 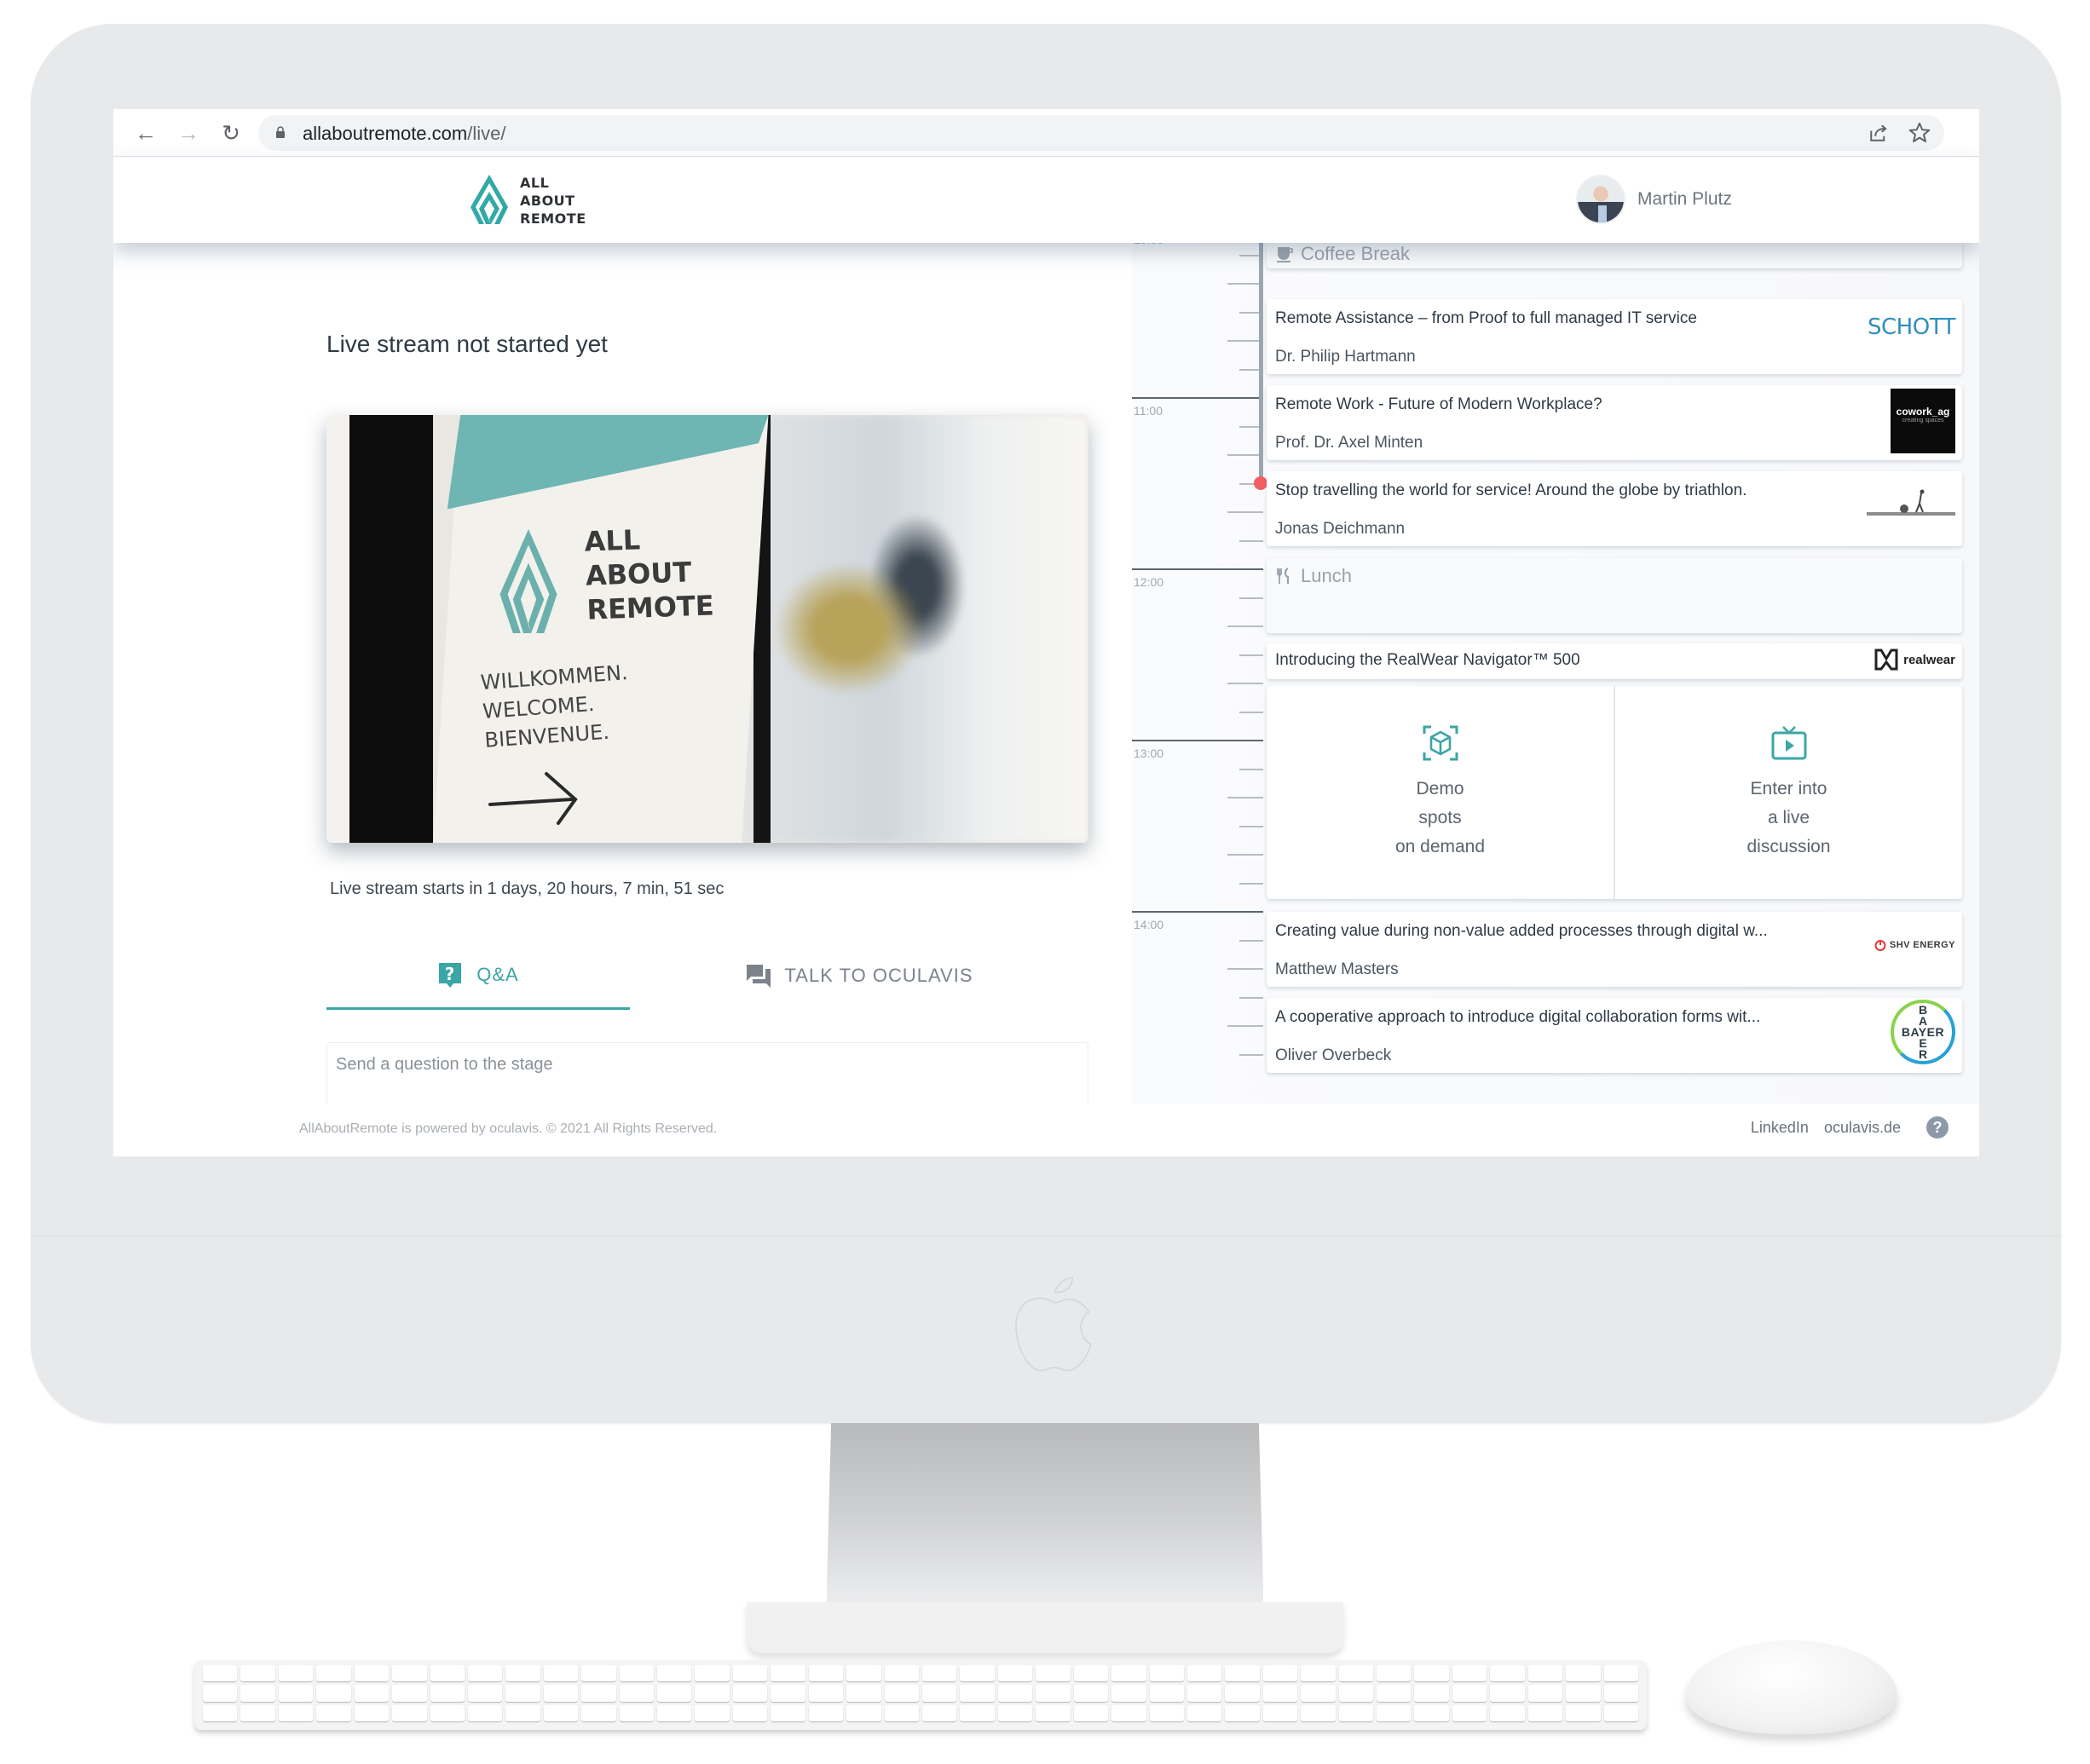 I want to click on user-menu: Martin Plutz, so click(x=1654, y=199).